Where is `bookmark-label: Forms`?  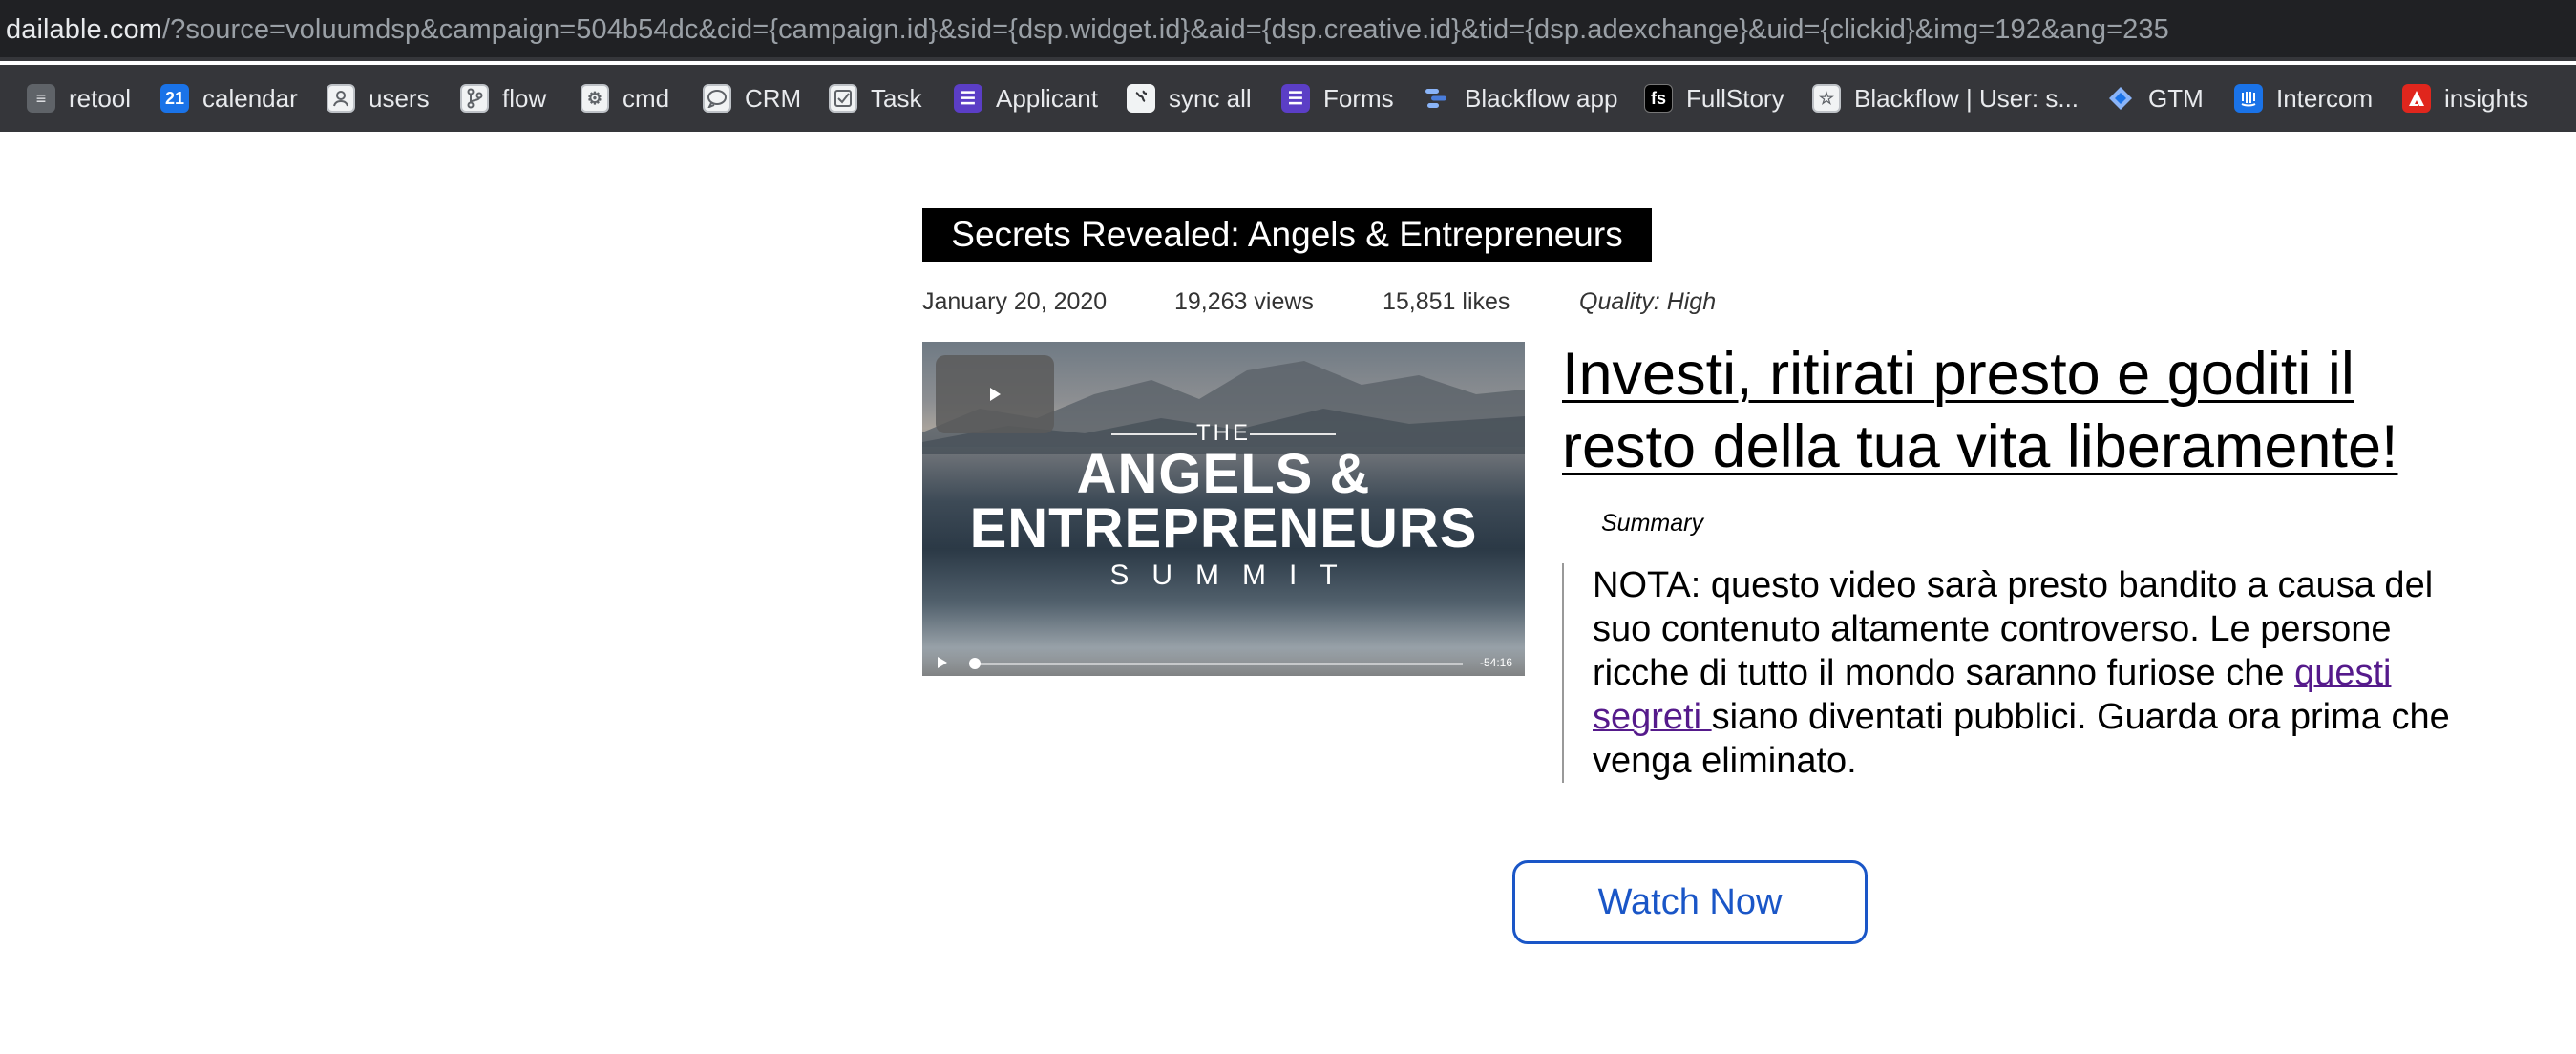
bookmark-label: Forms is located at coordinates (1358, 98).